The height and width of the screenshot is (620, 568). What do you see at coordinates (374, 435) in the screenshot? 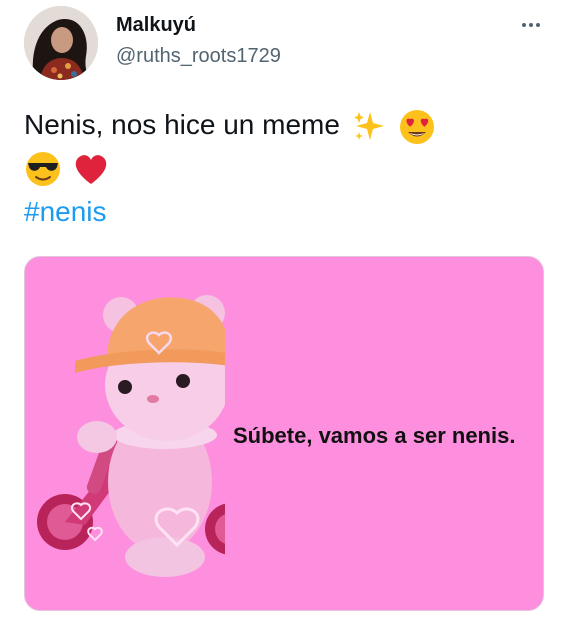
I see `meme-caption: Súbete, vamos a ser nenis.` at bounding box center [374, 435].